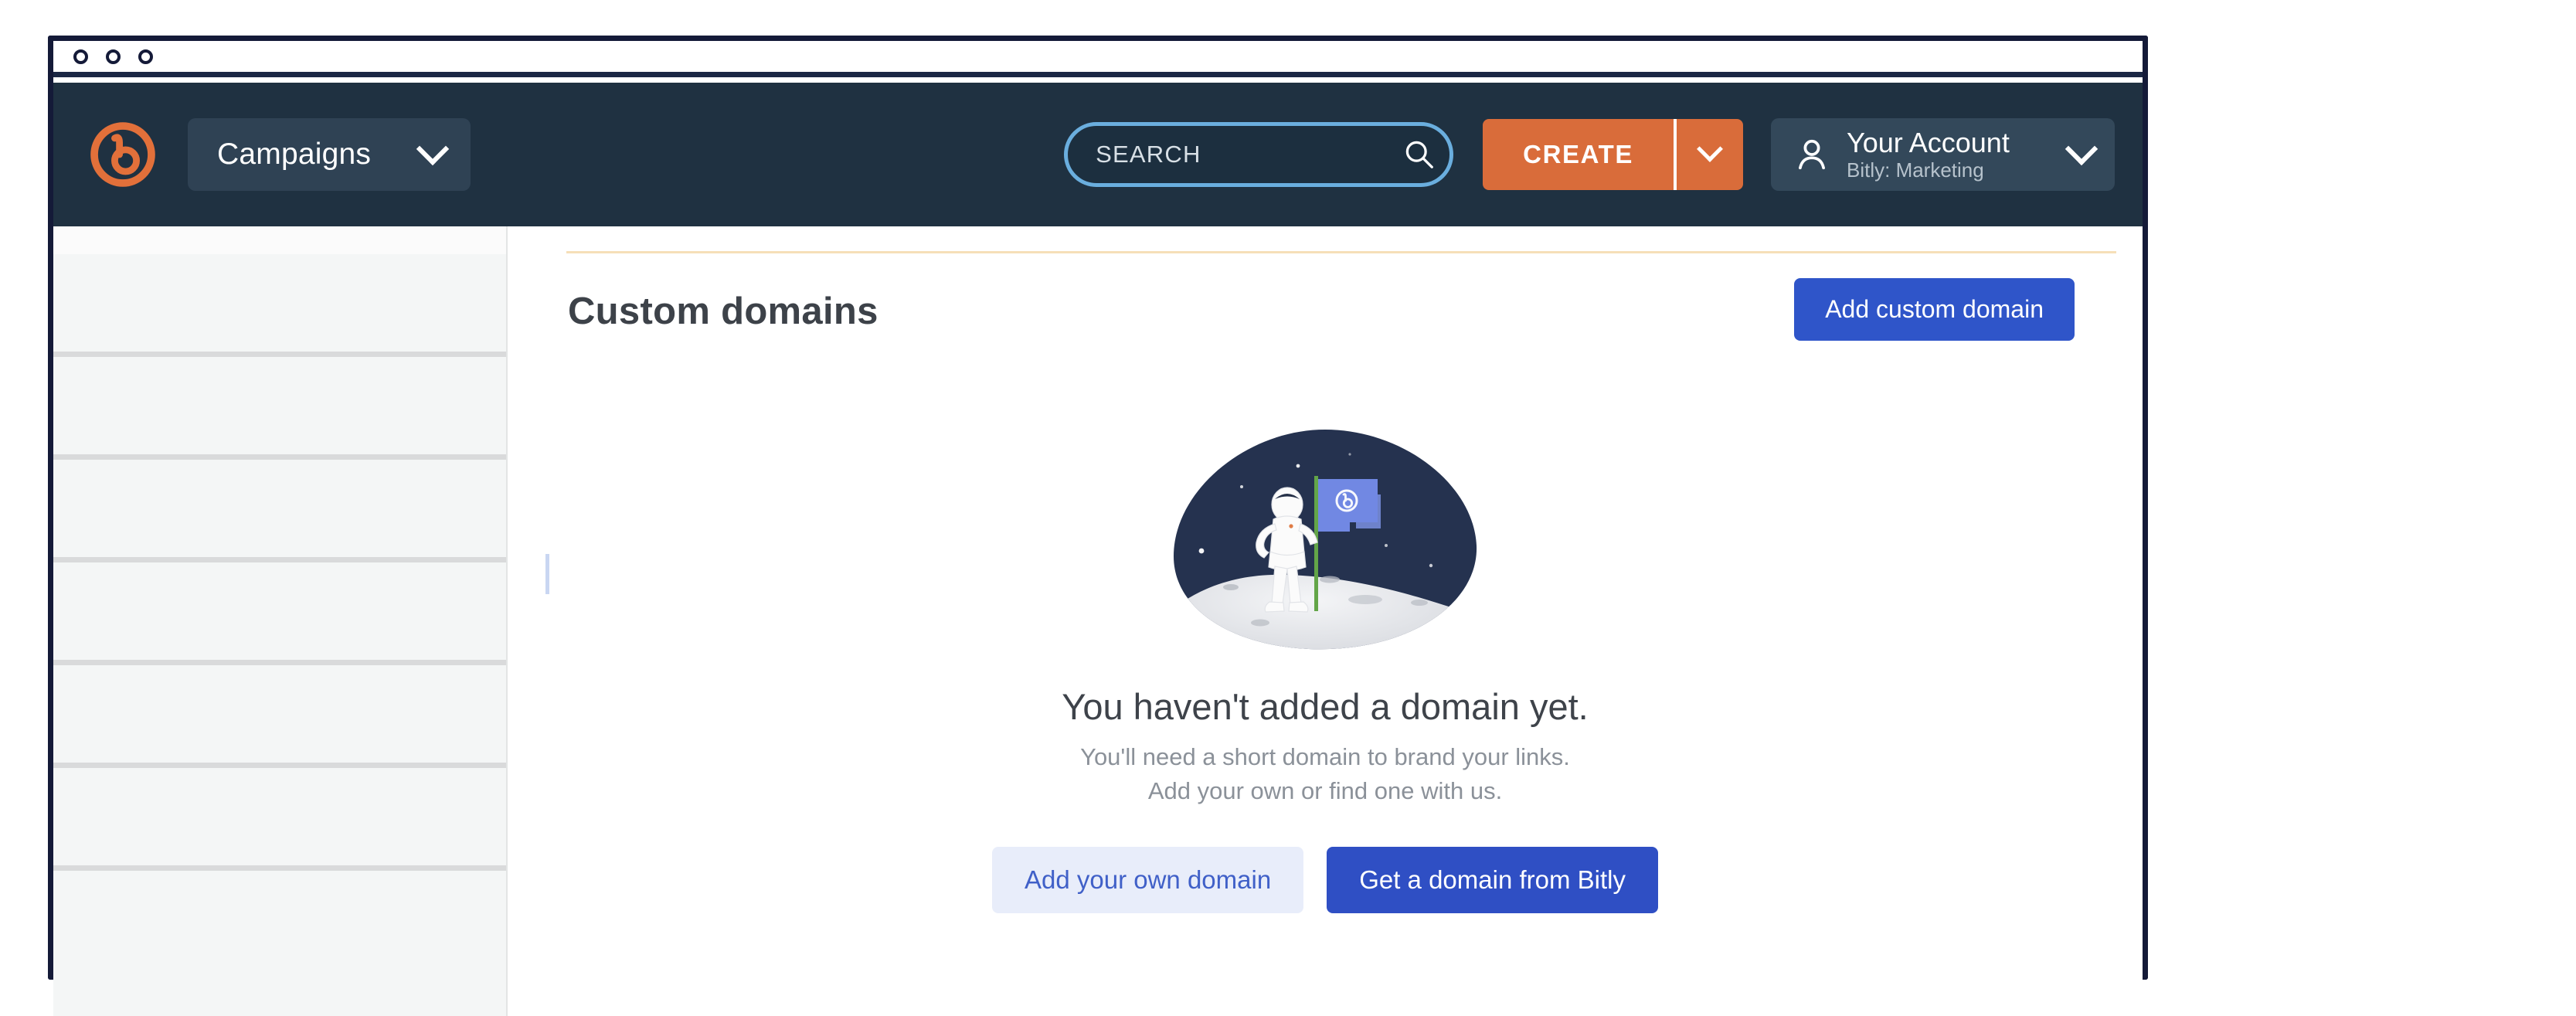 Image resolution: width=2576 pixels, height=1016 pixels. I want to click on window-frame-right-edge, so click(2145, 508).